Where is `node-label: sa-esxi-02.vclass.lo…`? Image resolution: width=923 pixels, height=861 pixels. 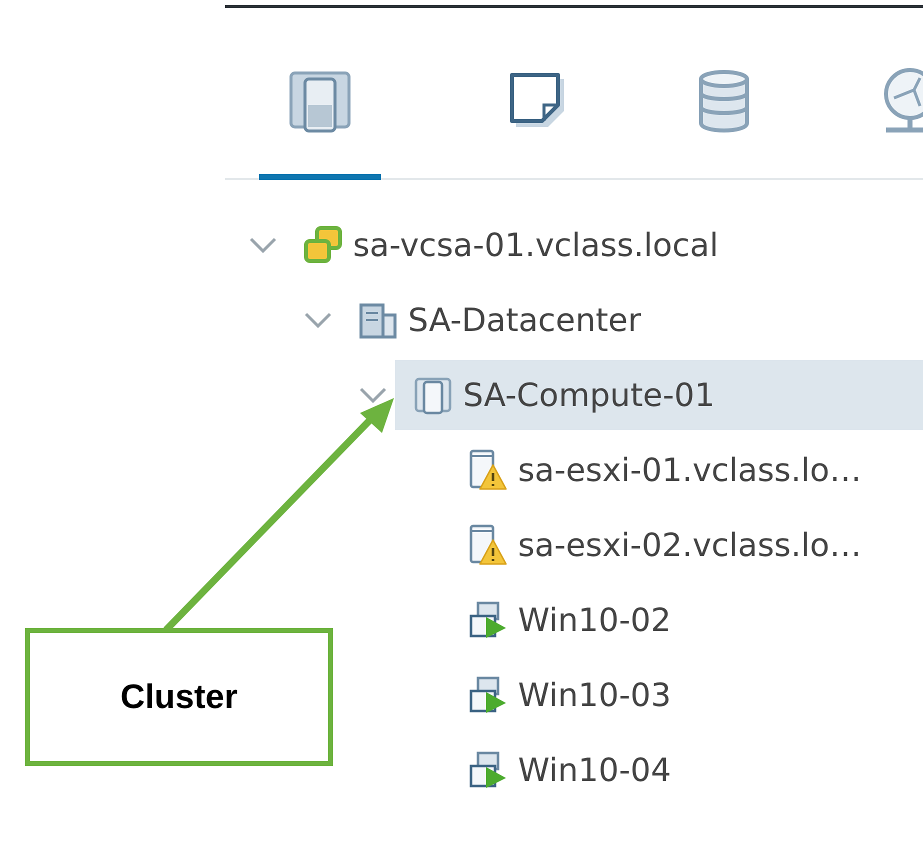
node-label: sa-esxi-02.vclass.lo… is located at coordinates (690, 545).